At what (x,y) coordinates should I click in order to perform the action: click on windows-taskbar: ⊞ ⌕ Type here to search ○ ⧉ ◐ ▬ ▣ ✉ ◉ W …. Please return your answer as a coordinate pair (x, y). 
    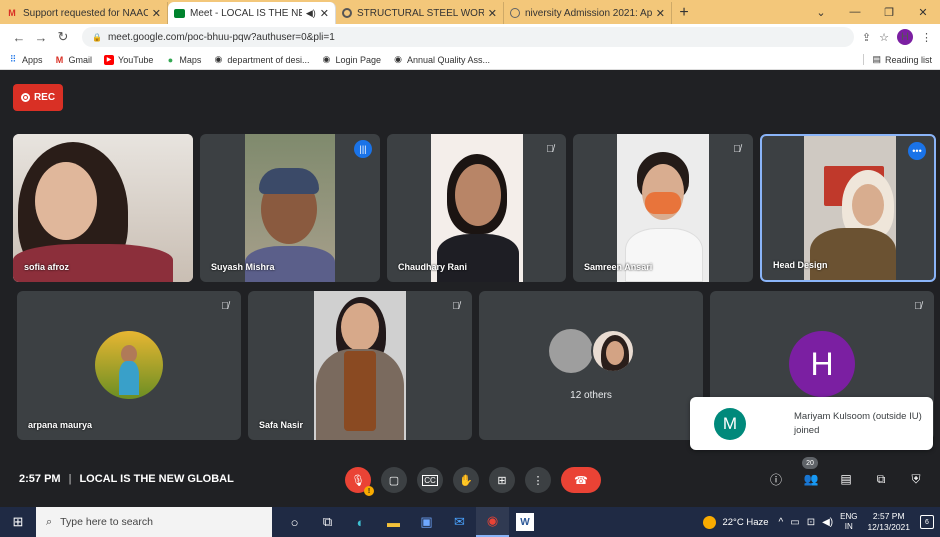
    Looking at the image, I should click on (470, 522).